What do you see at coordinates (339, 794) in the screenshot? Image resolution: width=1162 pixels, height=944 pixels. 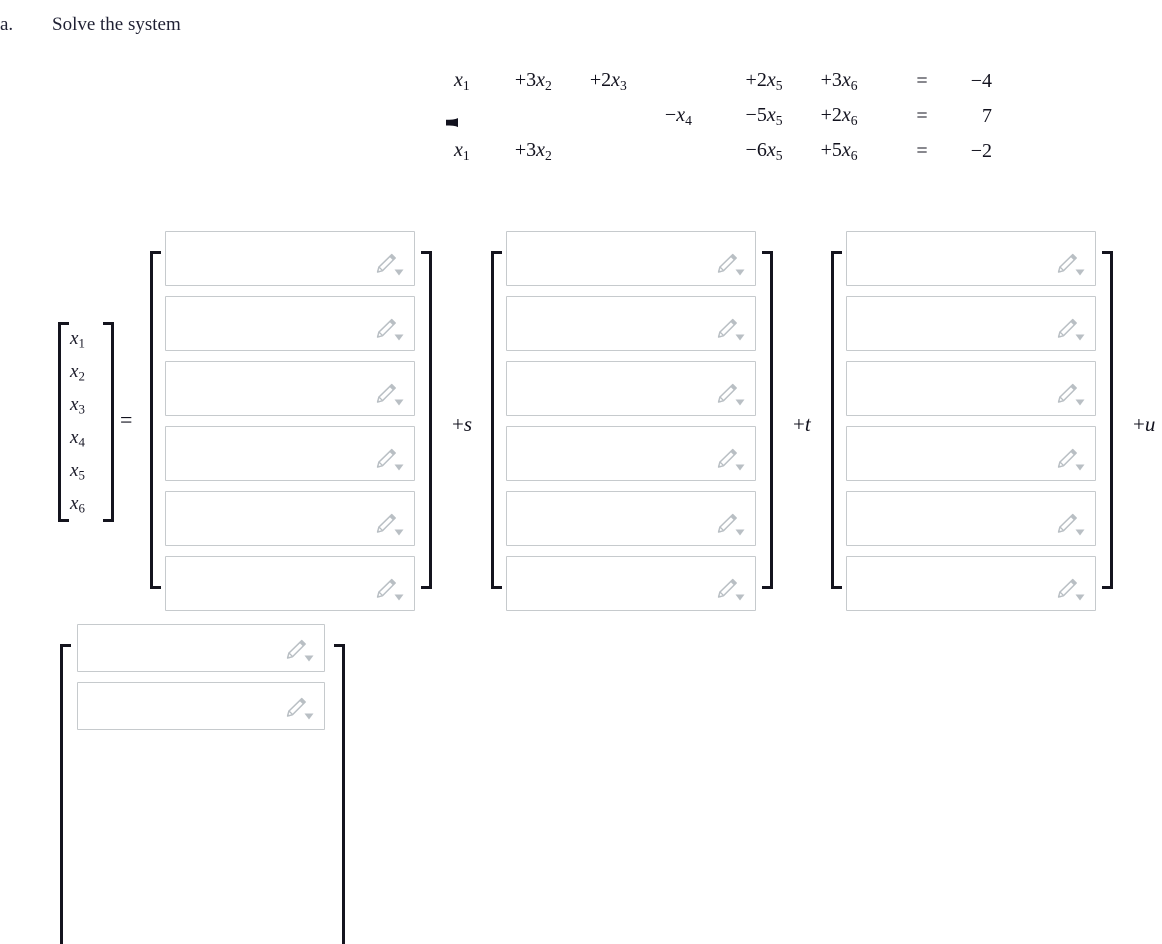 I see `u-basis-vector-overflow-right-bracket` at bounding box center [339, 794].